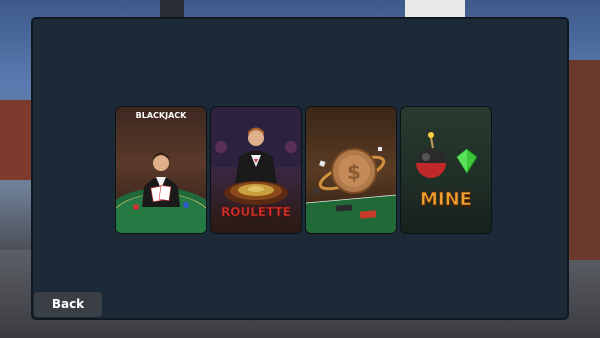 The width and height of the screenshot is (600, 338). I want to click on background-pole, so click(172, 9).